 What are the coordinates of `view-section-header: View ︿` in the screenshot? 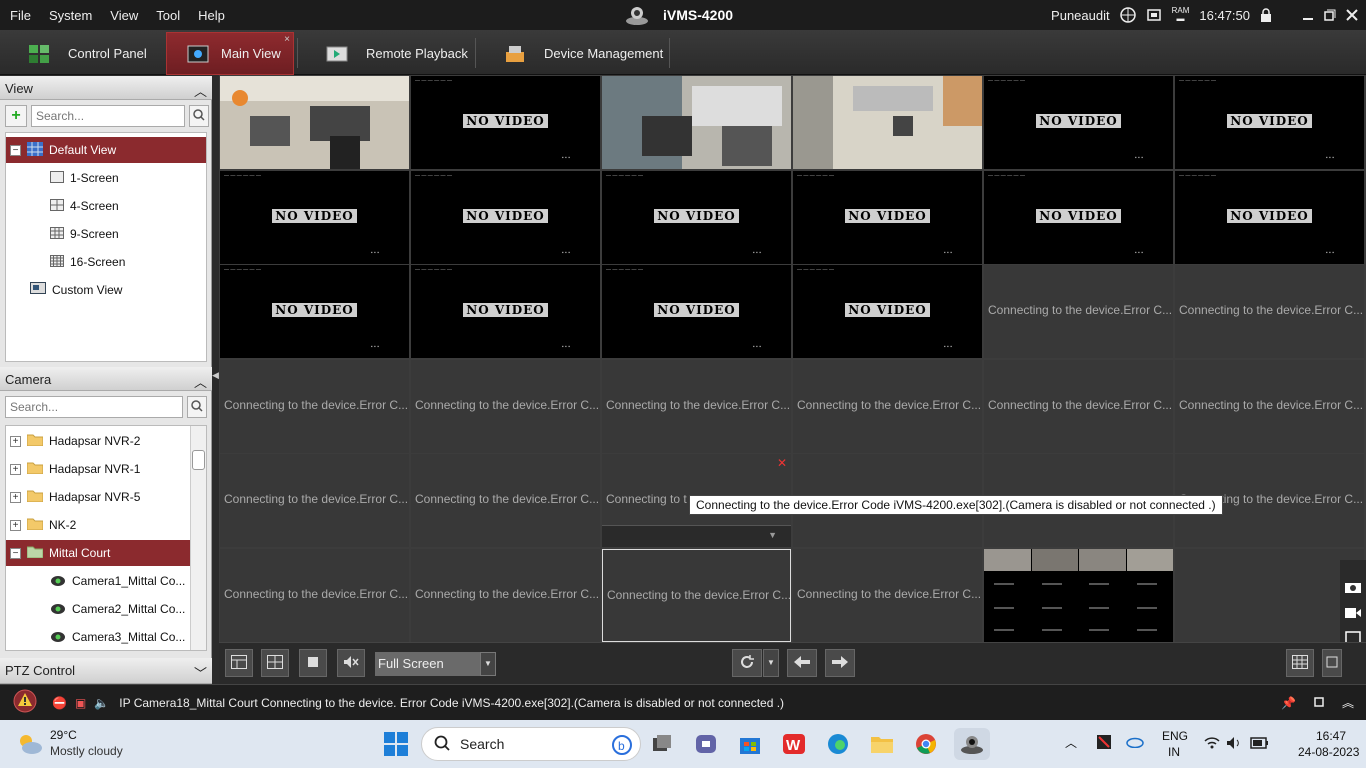 It's located at (106, 88).